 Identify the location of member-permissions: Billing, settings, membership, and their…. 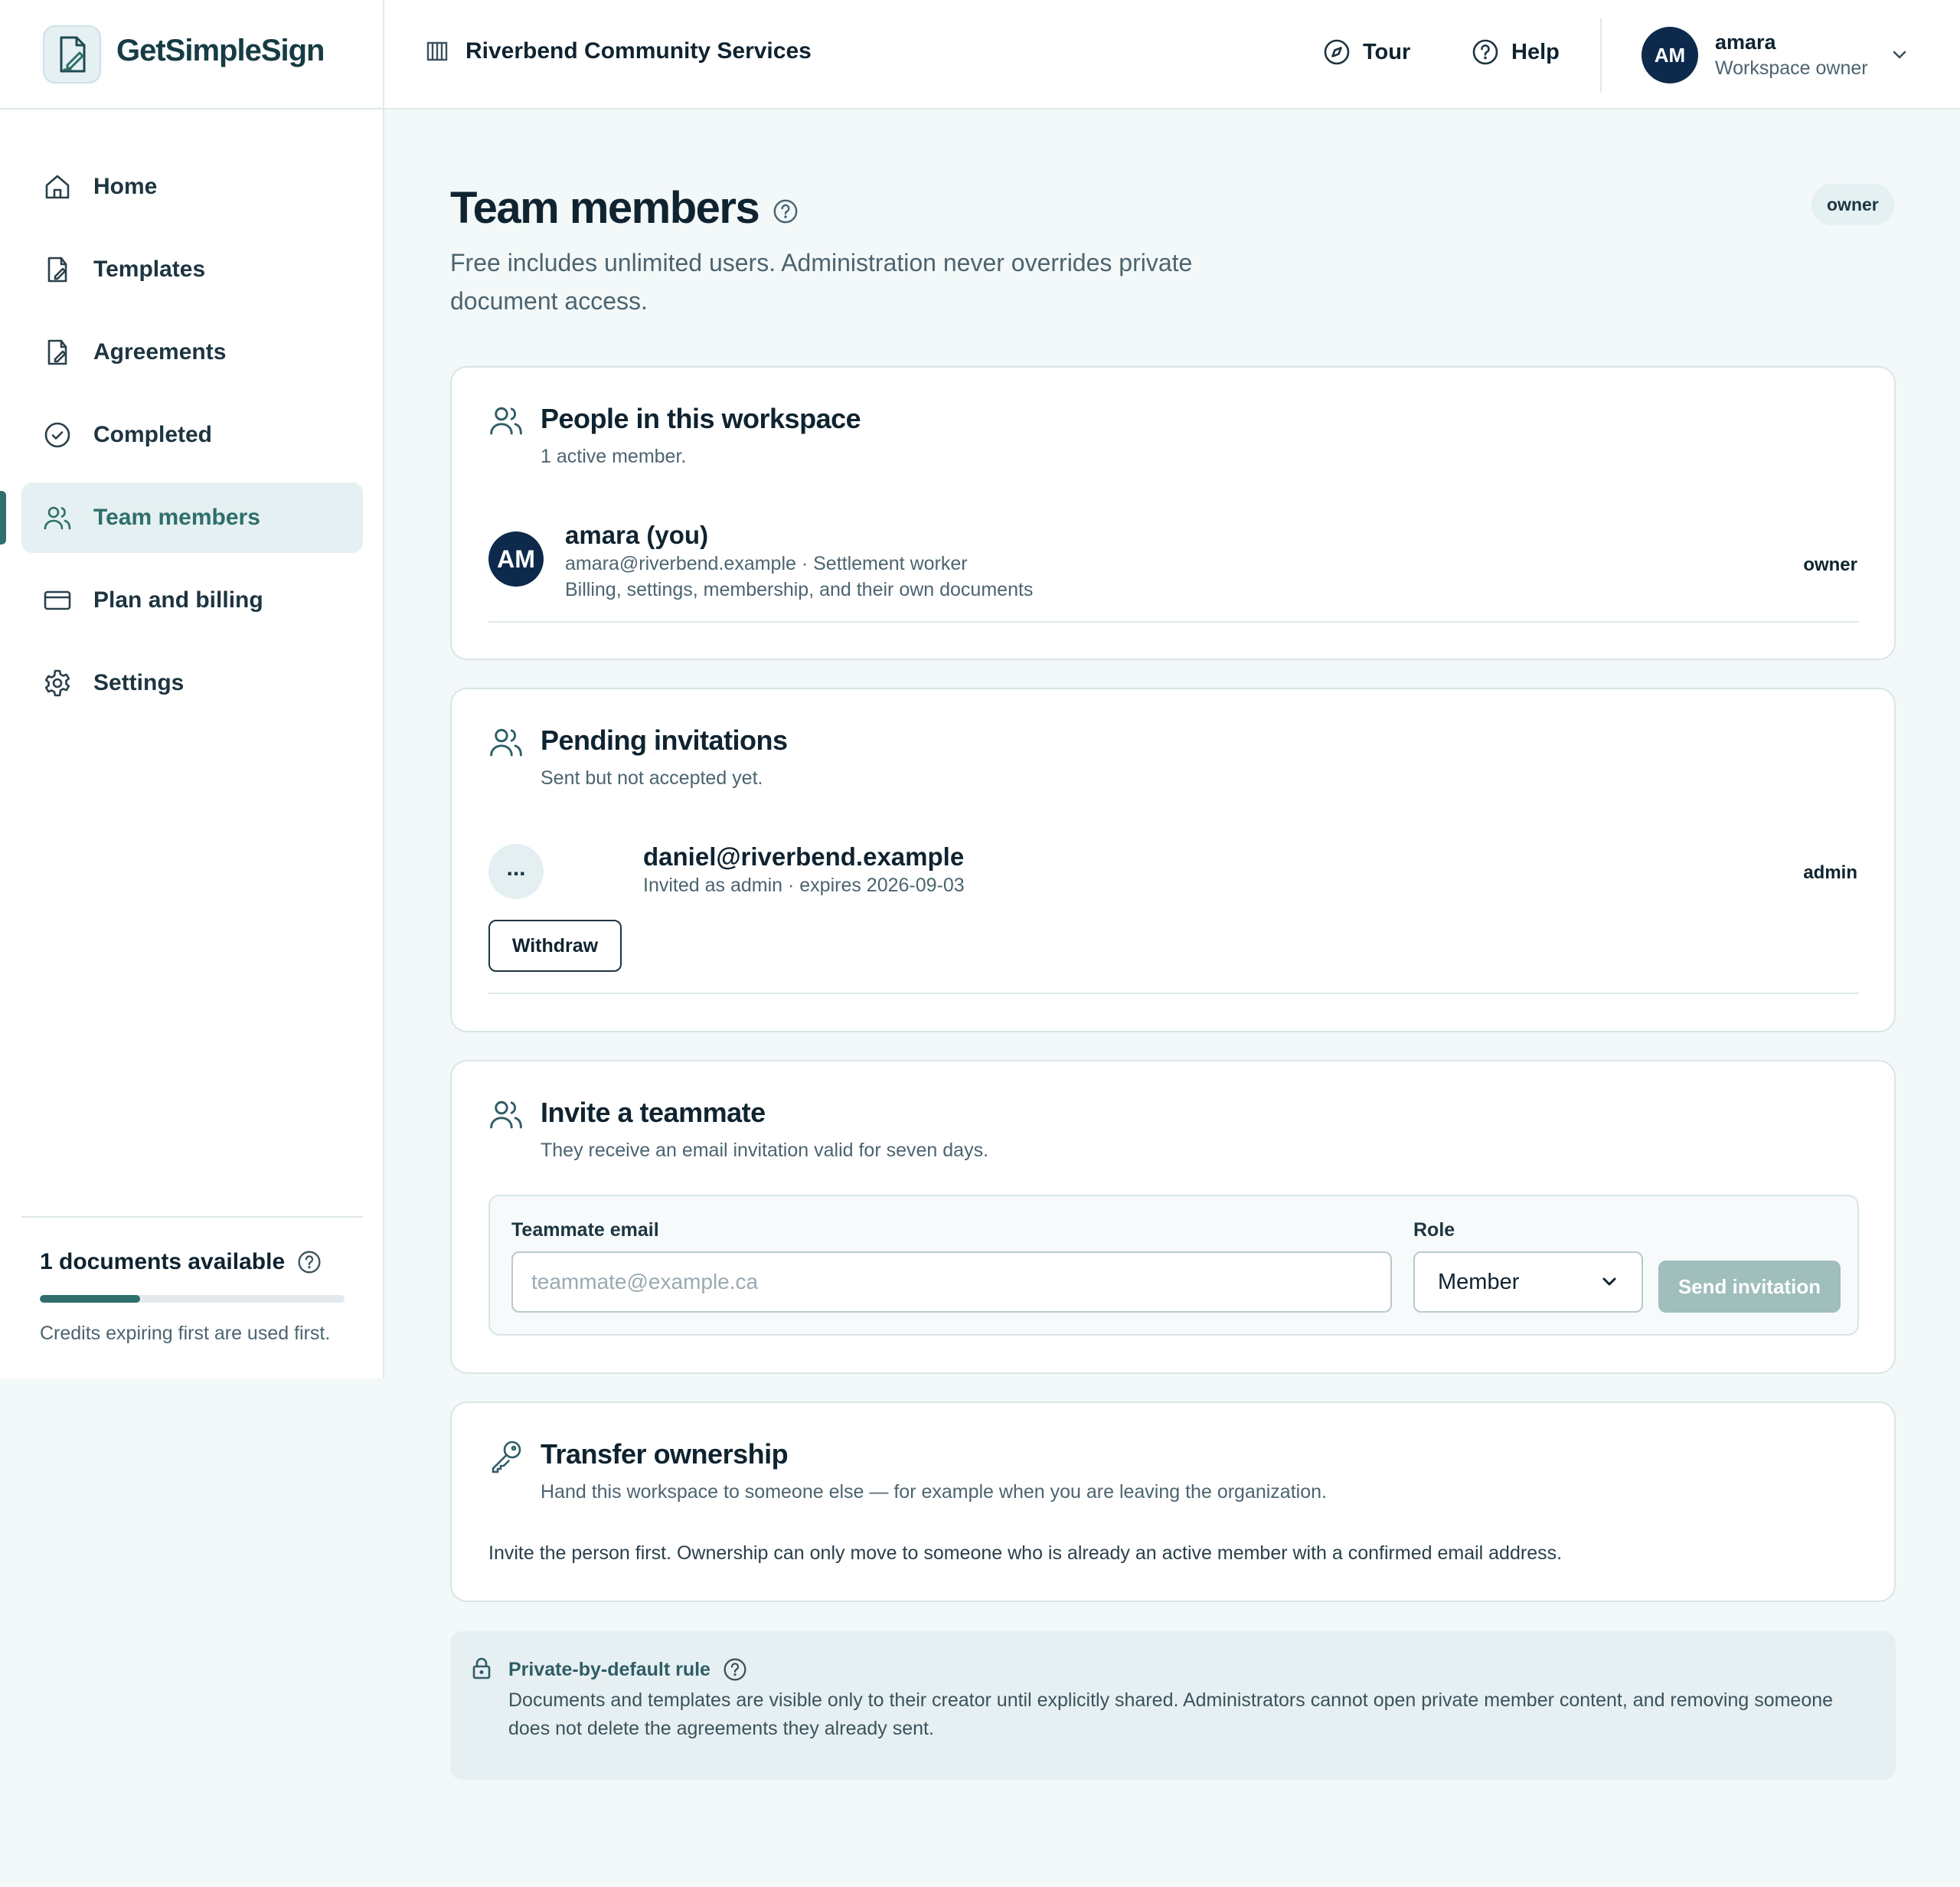
(799, 589).